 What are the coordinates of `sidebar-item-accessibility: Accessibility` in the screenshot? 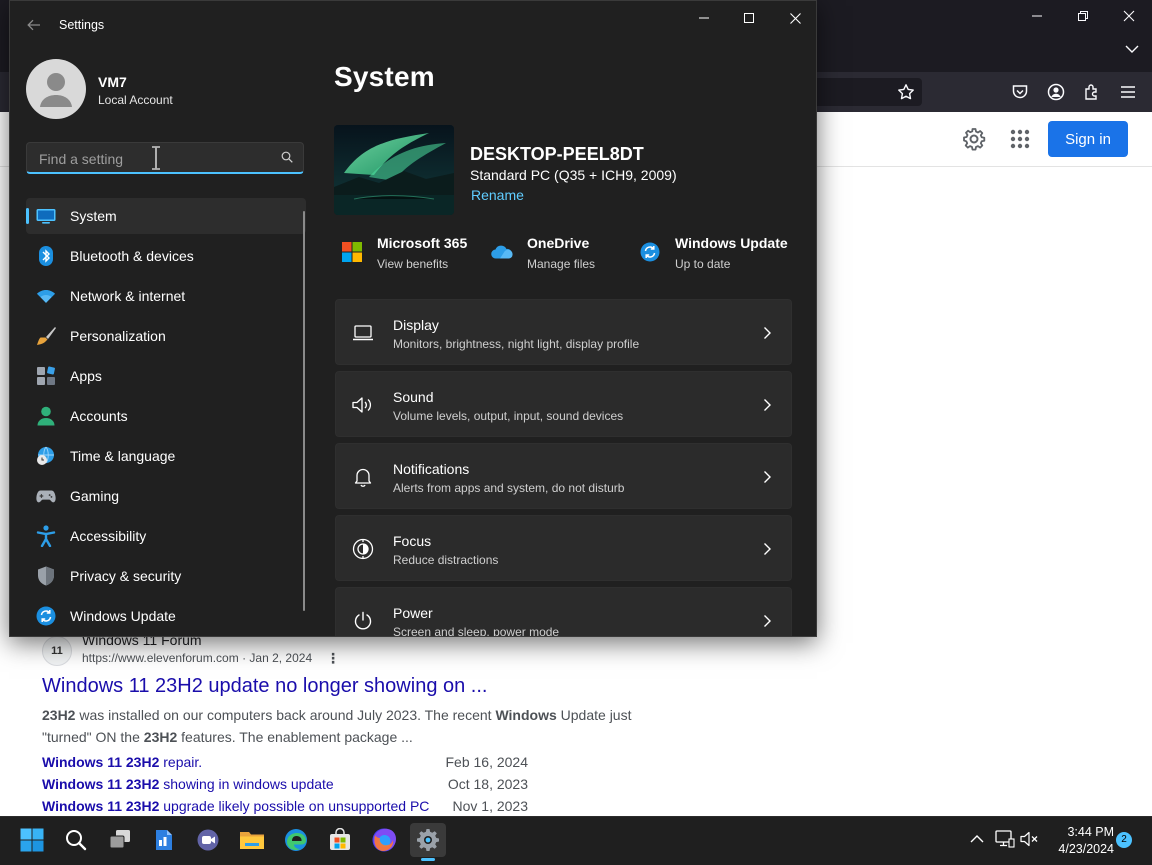 It's located at (166, 536).